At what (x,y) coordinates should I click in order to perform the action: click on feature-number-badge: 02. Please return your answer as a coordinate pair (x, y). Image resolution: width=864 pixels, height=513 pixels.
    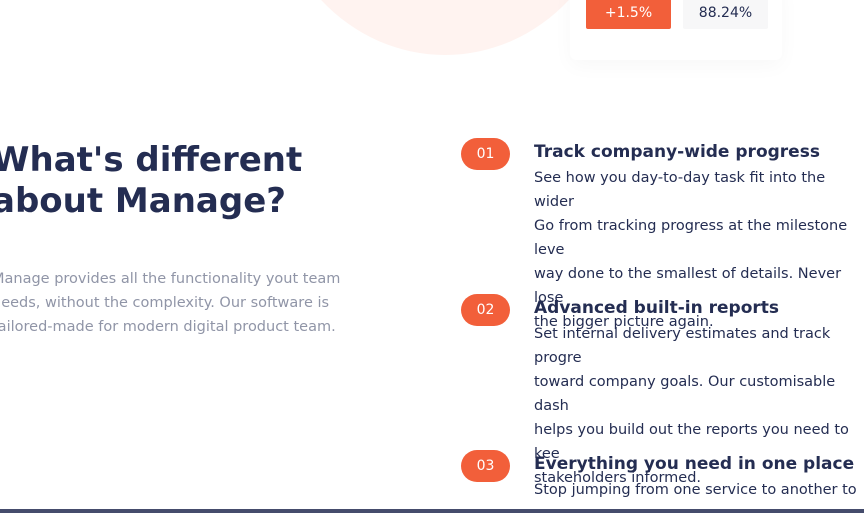
    Looking at the image, I should click on (485, 310).